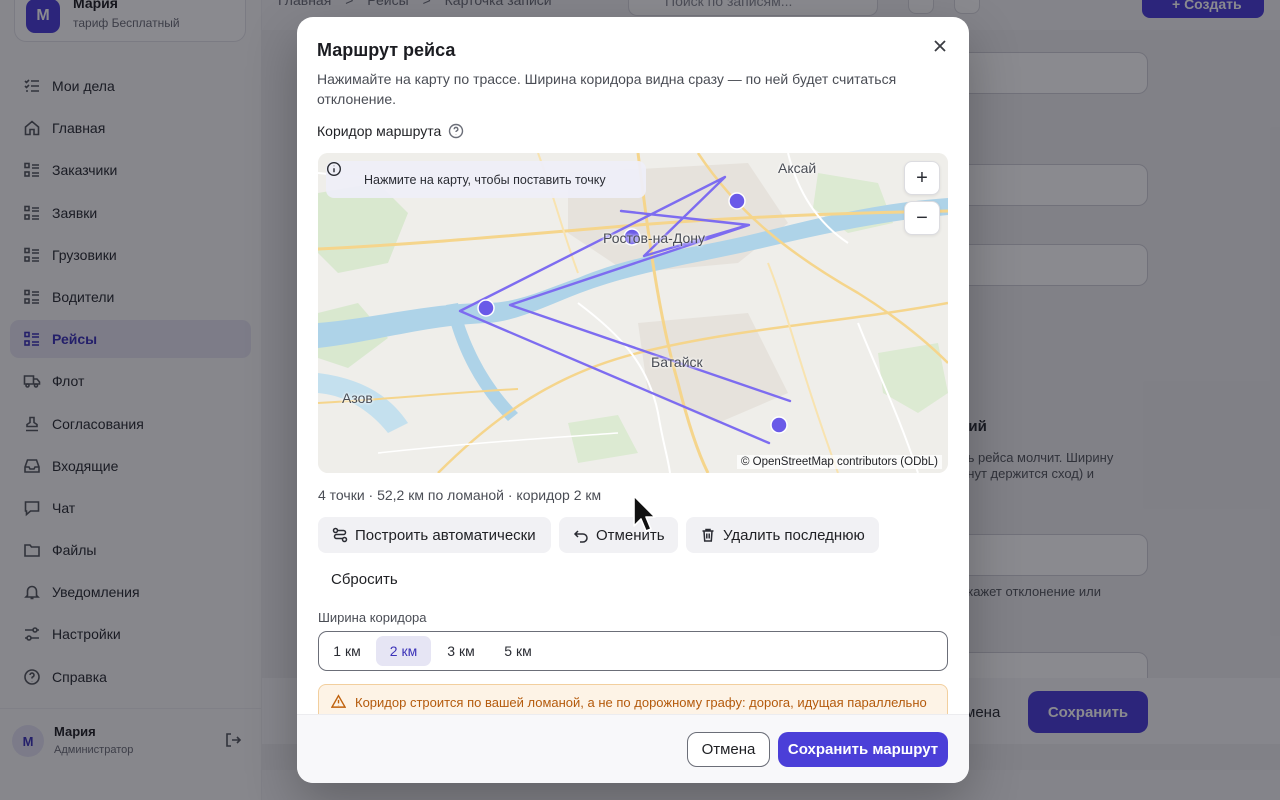 This screenshot has height=800, width=1280. I want to click on mouse-cursor, so click(644, 513).